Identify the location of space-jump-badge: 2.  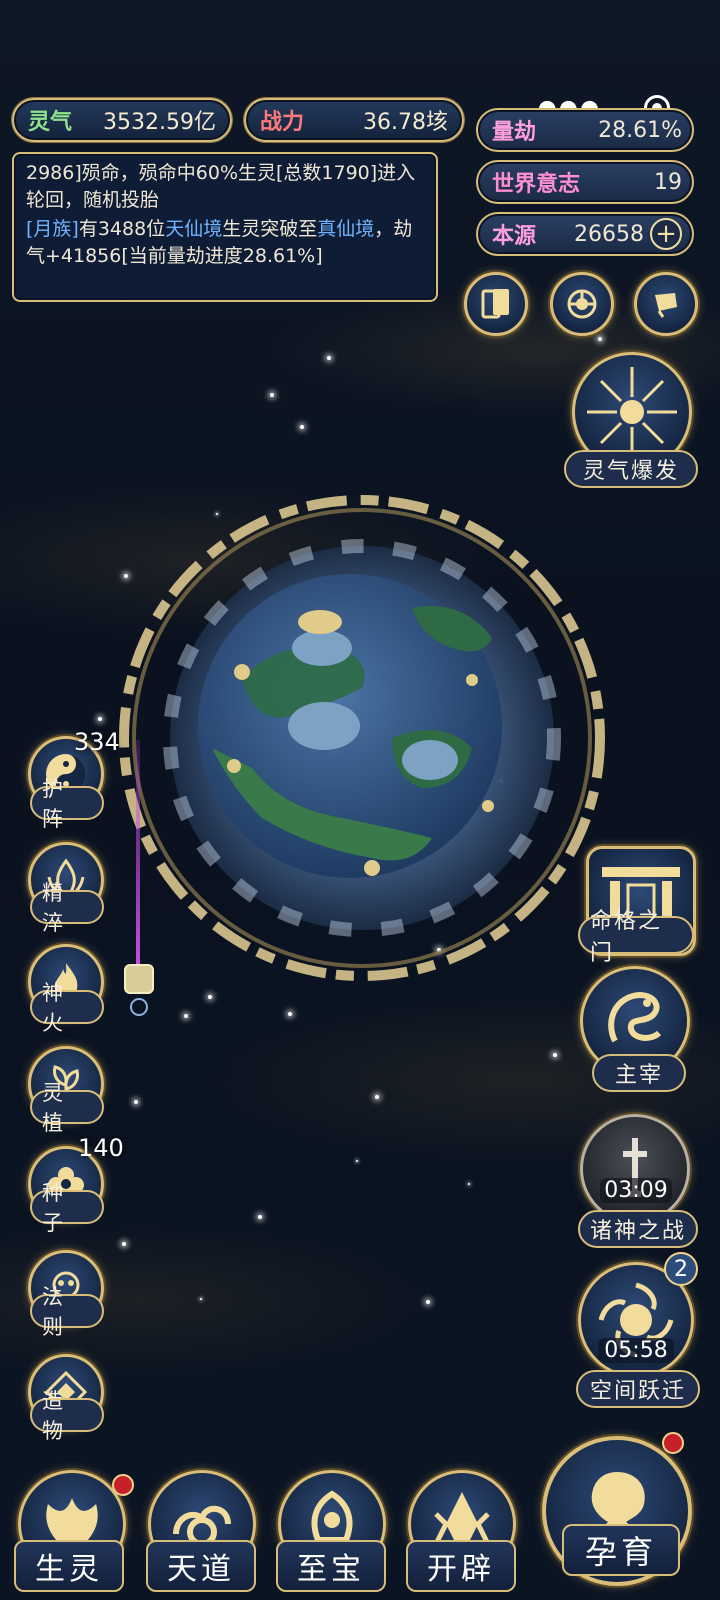
(681, 1269).